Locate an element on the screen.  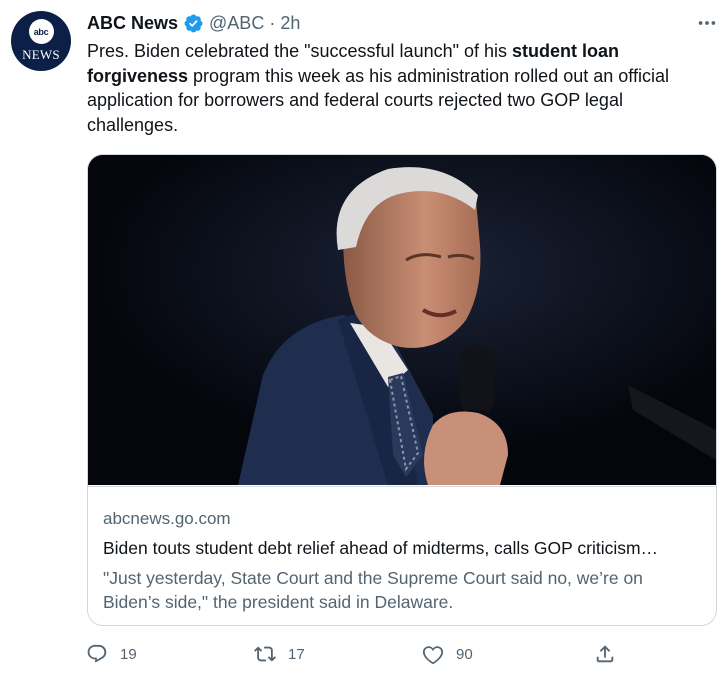
like-icon is located at coordinates (433, 655).